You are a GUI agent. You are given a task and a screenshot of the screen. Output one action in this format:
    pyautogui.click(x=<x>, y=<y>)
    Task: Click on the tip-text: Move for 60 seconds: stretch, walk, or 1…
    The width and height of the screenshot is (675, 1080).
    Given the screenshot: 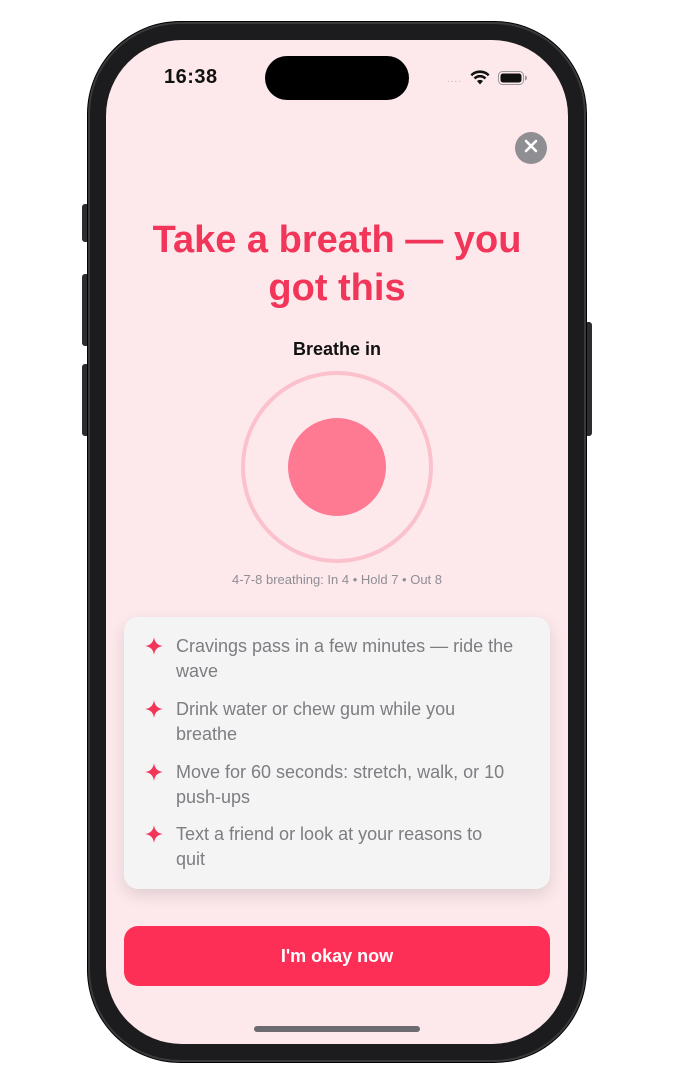 What is the action you would take?
    pyautogui.click(x=340, y=784)
    